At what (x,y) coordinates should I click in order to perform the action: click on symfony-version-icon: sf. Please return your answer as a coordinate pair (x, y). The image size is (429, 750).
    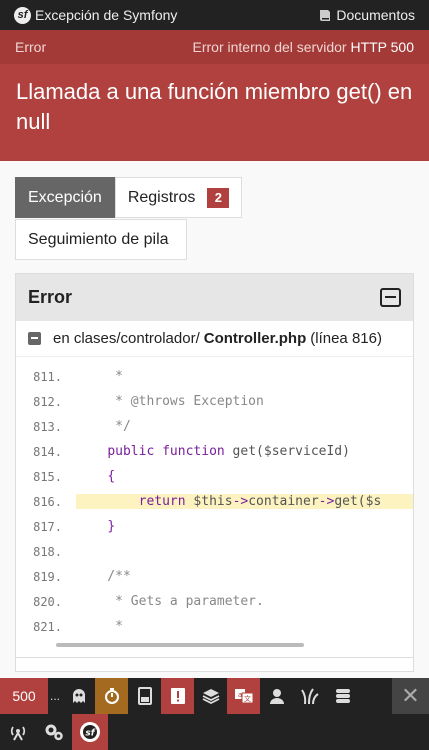
    Looking at the image, I should click on (90, 732).